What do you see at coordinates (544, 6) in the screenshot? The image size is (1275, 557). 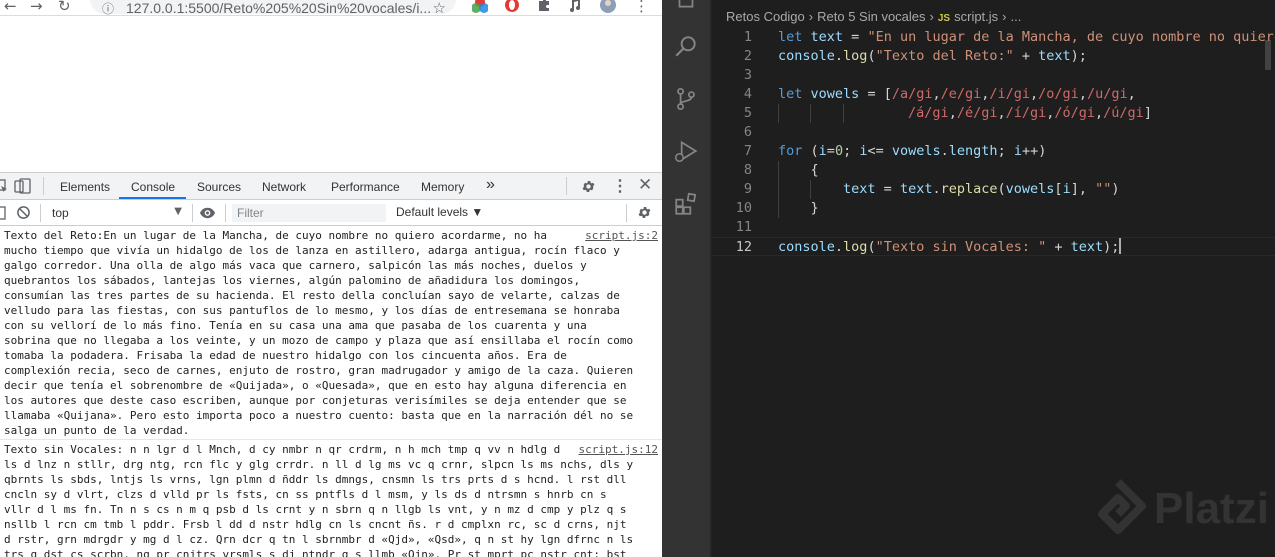 I see `extensions-puzzle-icon` at bounding box center [544, 6].